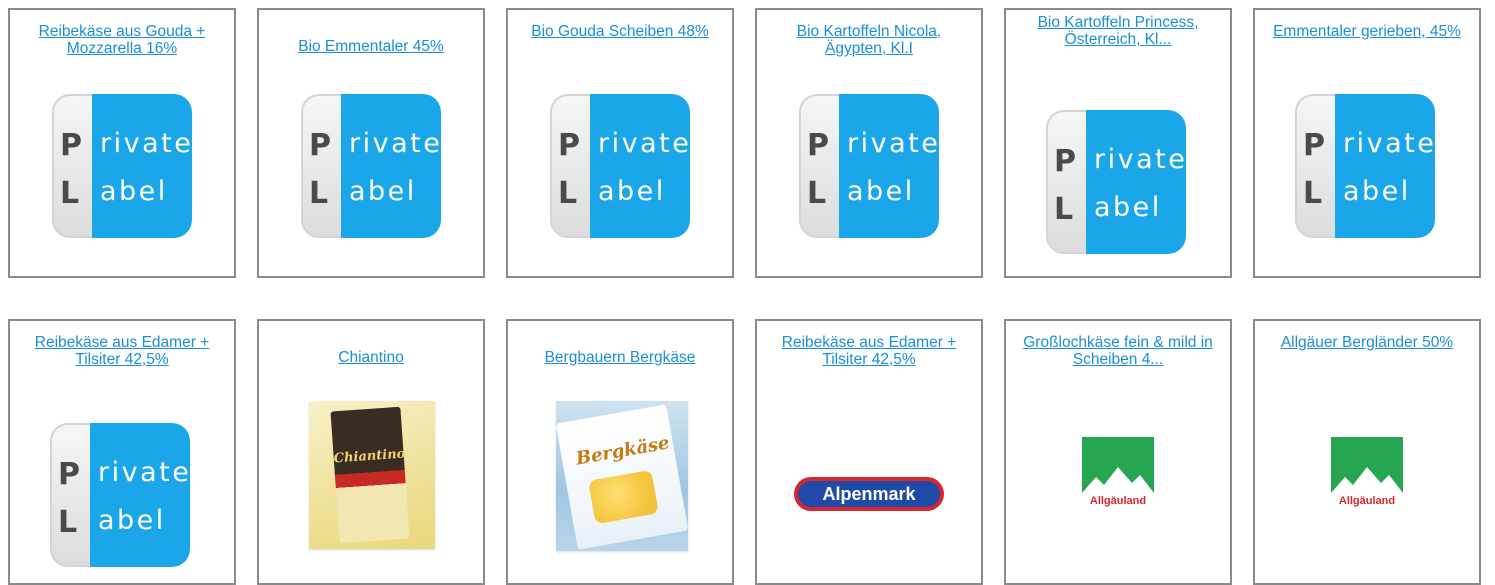  I want to click on bergkase-pack: Bergkäse, so click(622, 477).